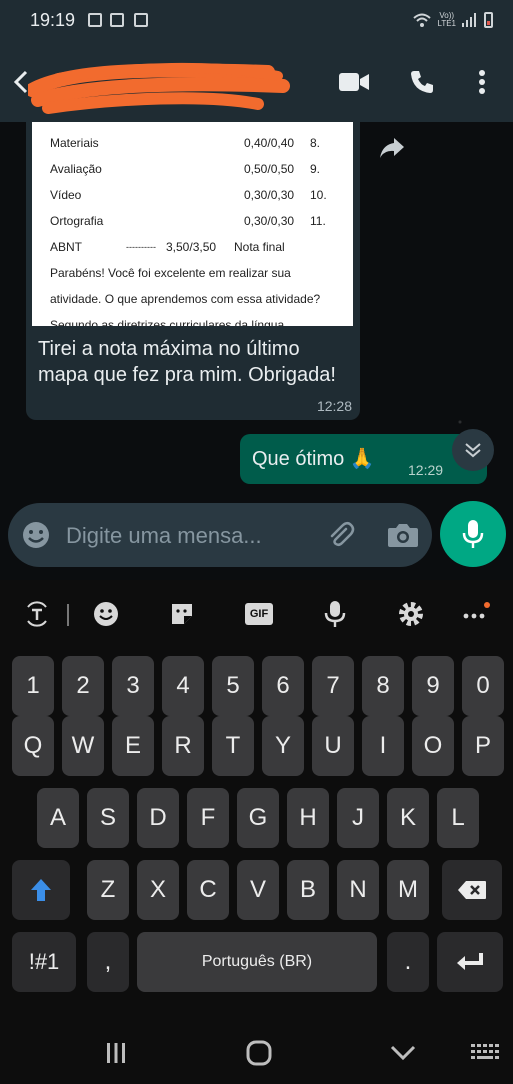 Image resolution: width=513 pixels, height=1084 pixels. I want to click on attach-icon, so click(340, 535).